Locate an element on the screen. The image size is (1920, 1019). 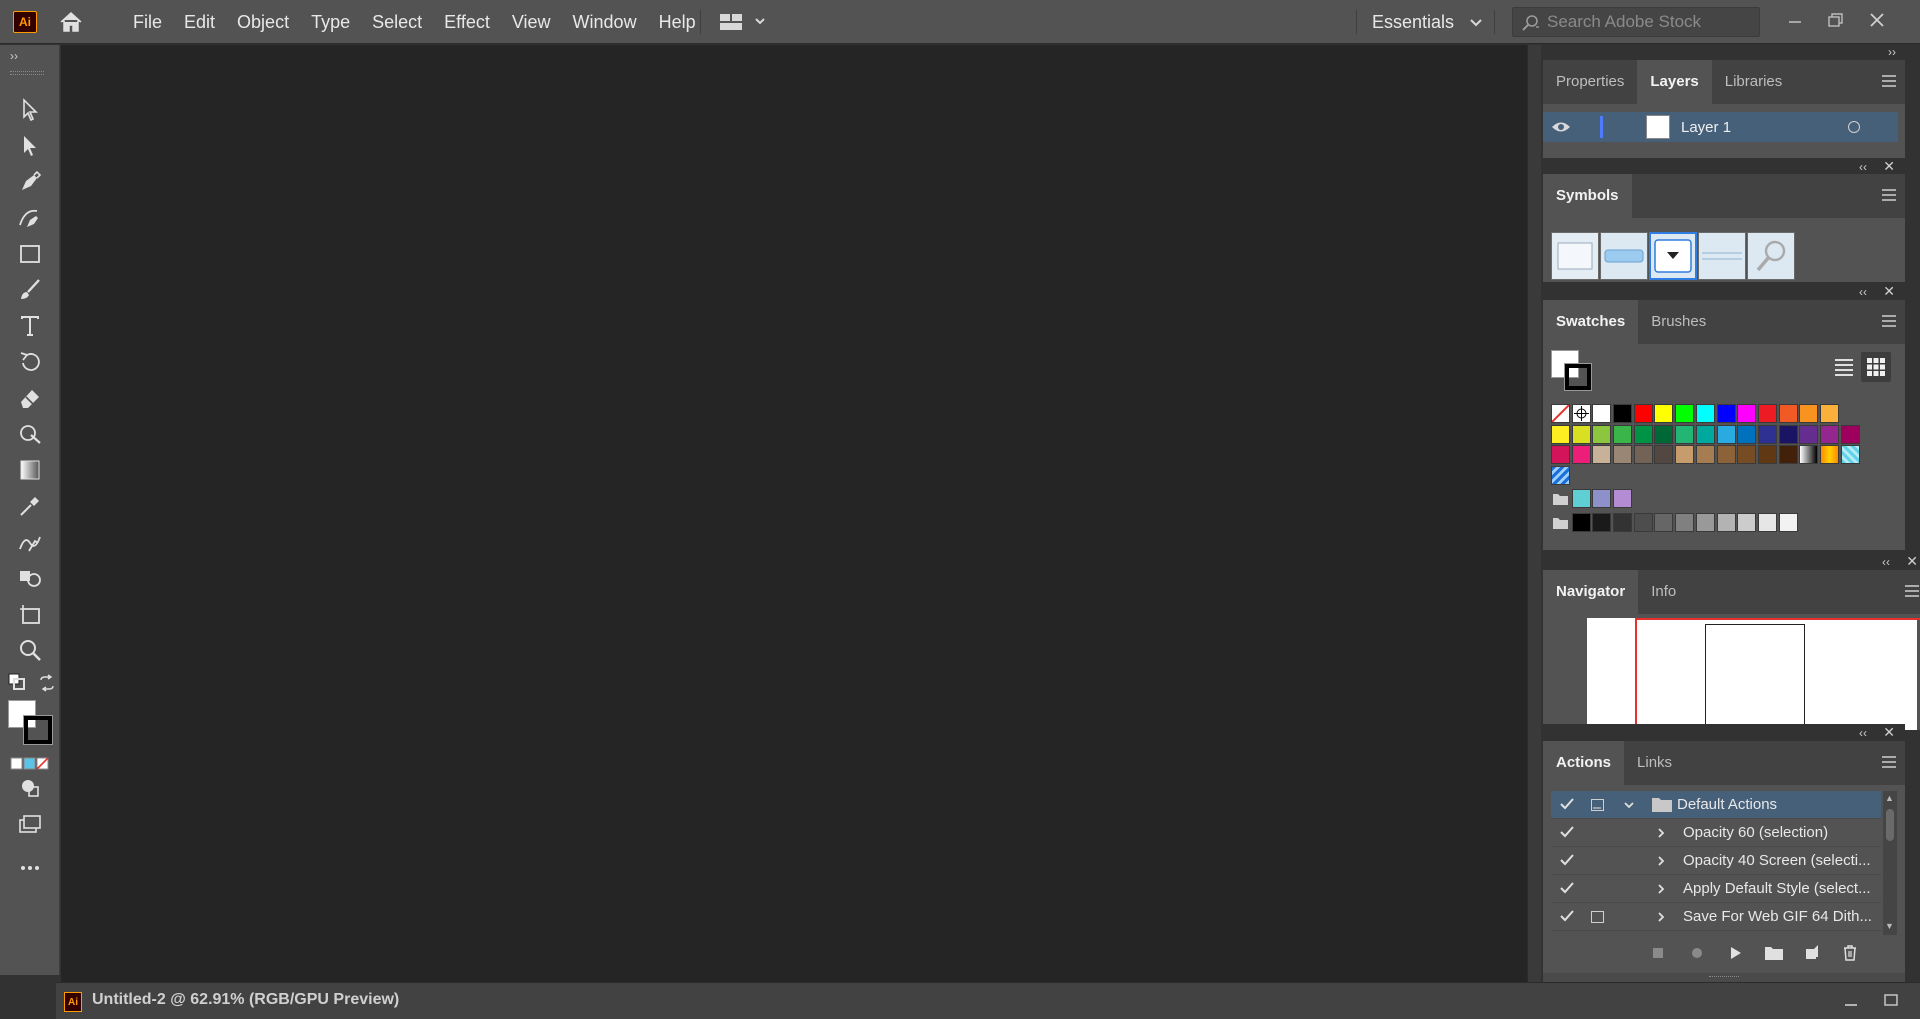
scrollbar-thumb is located at coordinates (1890, 825).